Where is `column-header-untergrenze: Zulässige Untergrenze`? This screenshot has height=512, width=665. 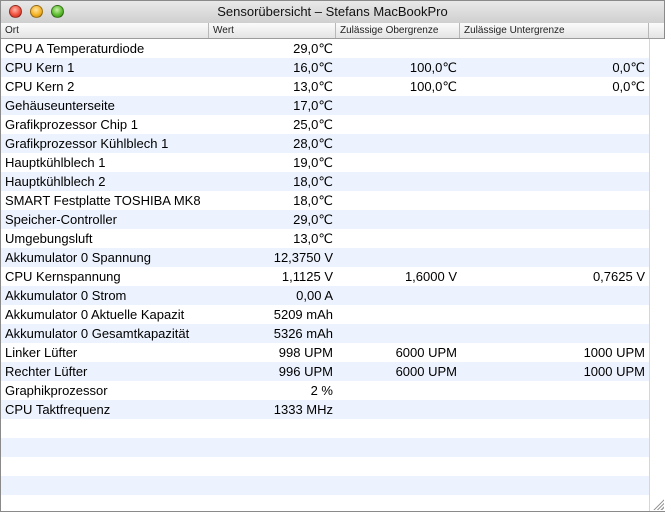
column-header-untergrenze: Zulässige Untergrenze is located at coordinates (554, 30).